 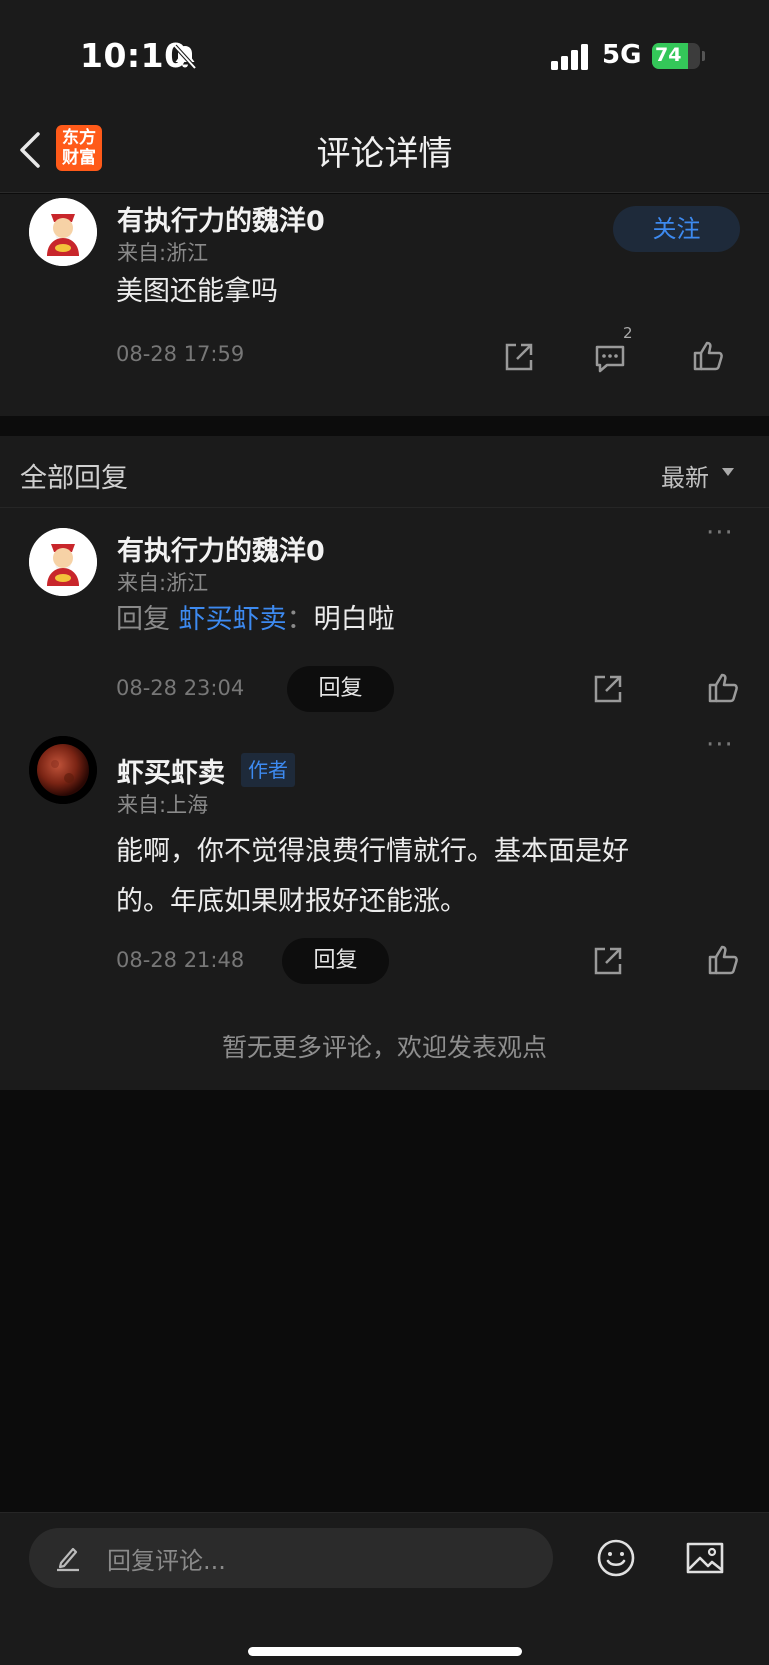 I want to click on reply-content: 回复 虾买虾卖：明白啦, so click(x=255, y=620).